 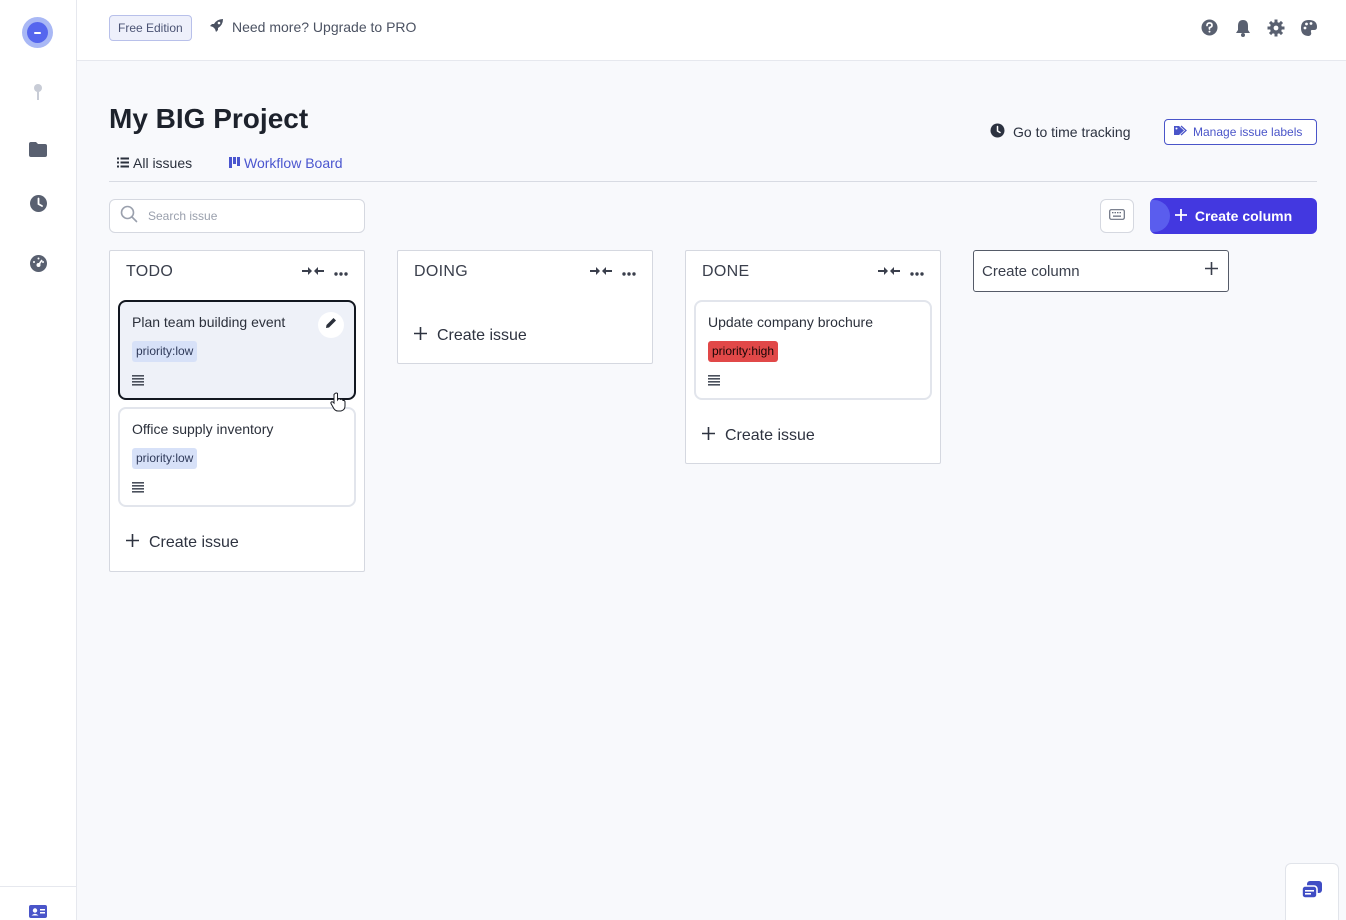 I want to click on palette-icon, so click(x=1308, y=27).